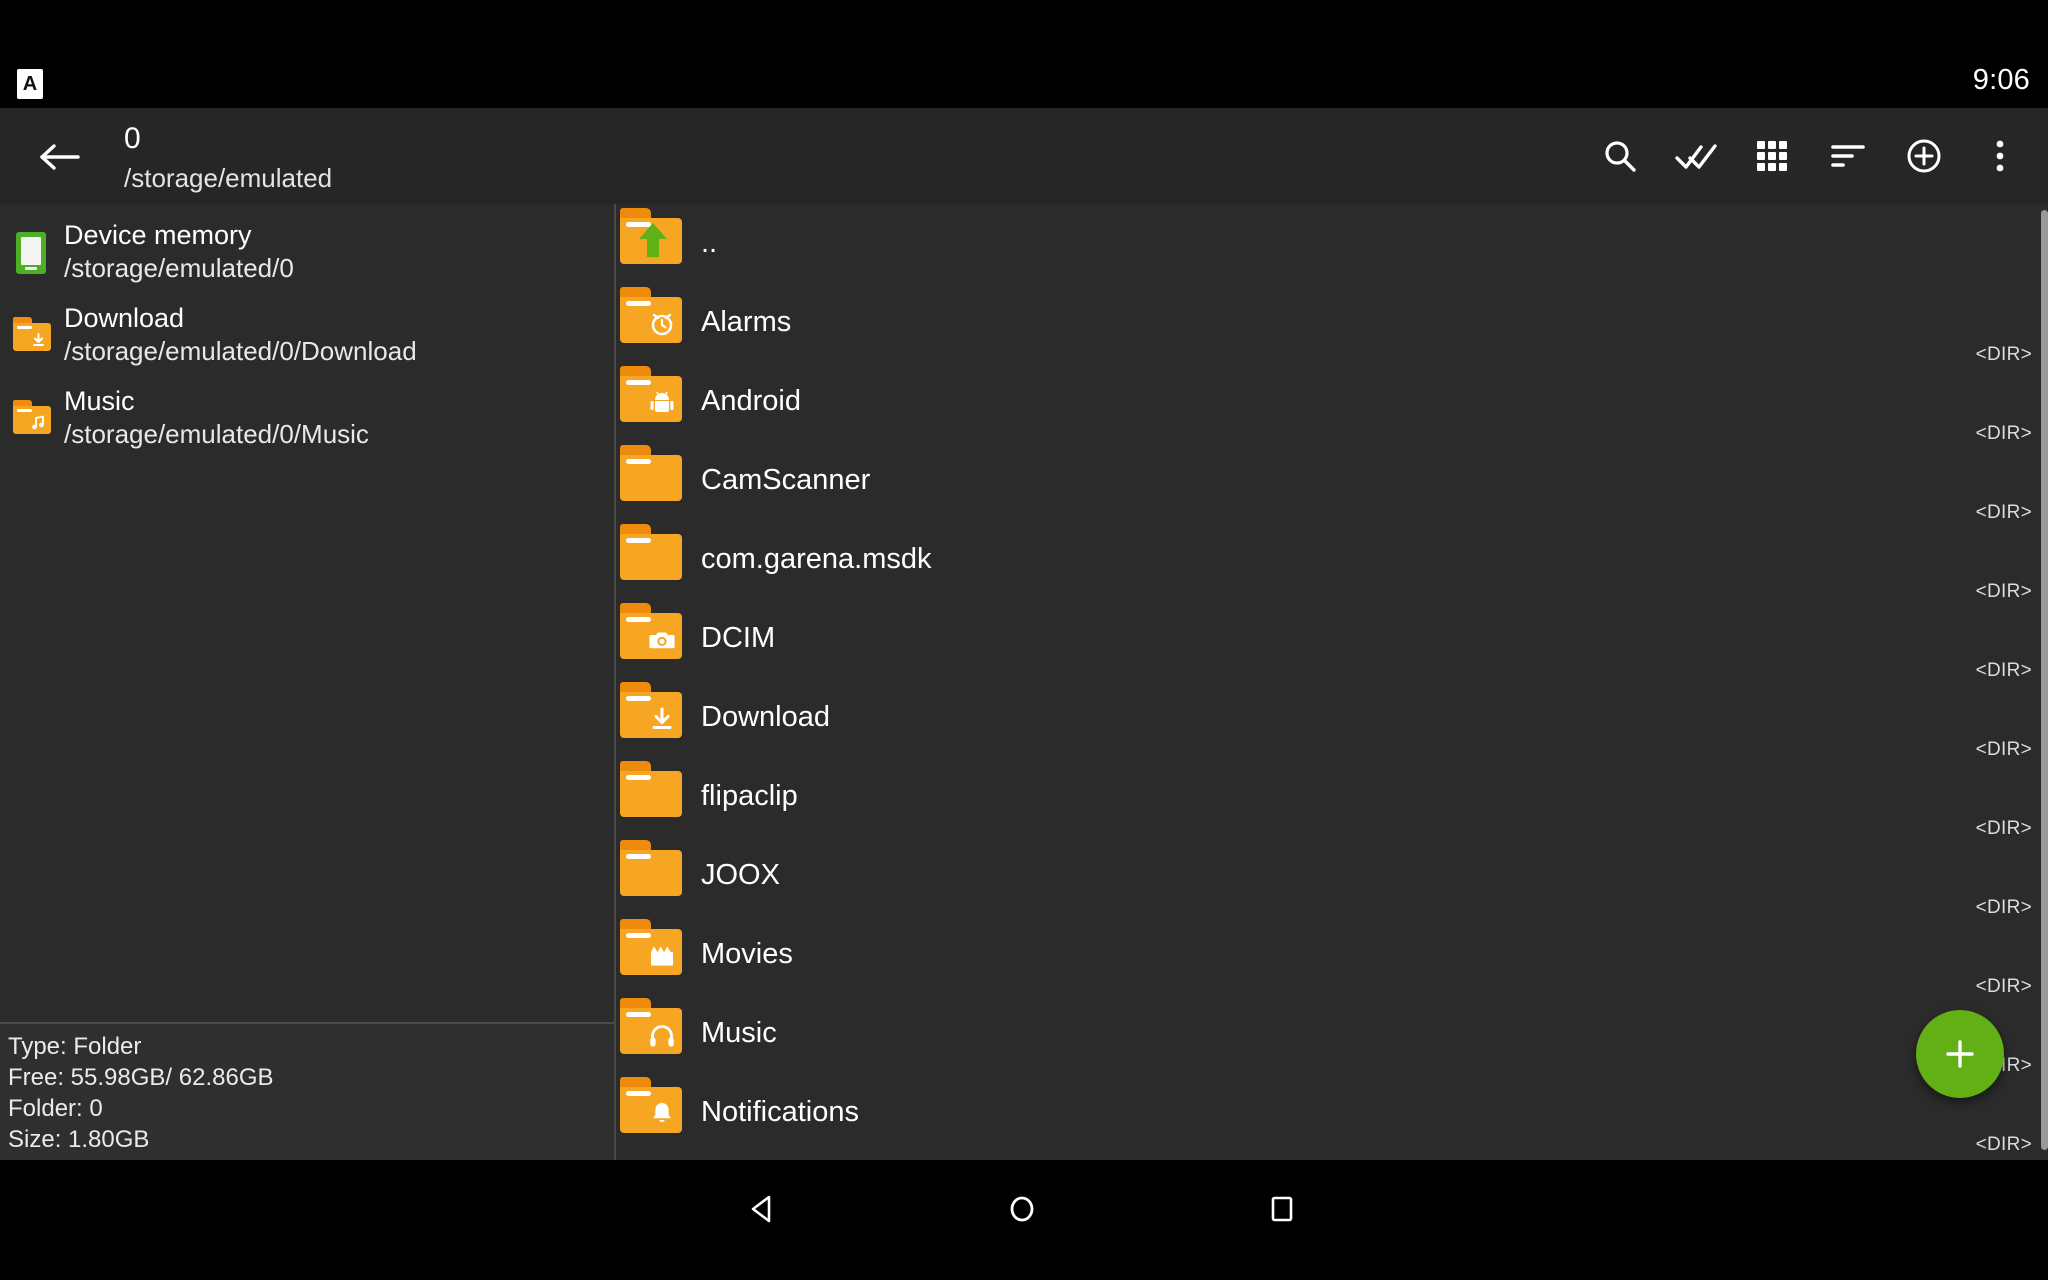 Image resolution: width=2048 pixels, height=1280 pixels. I want to click on file-name: Download, so click(765, 717).